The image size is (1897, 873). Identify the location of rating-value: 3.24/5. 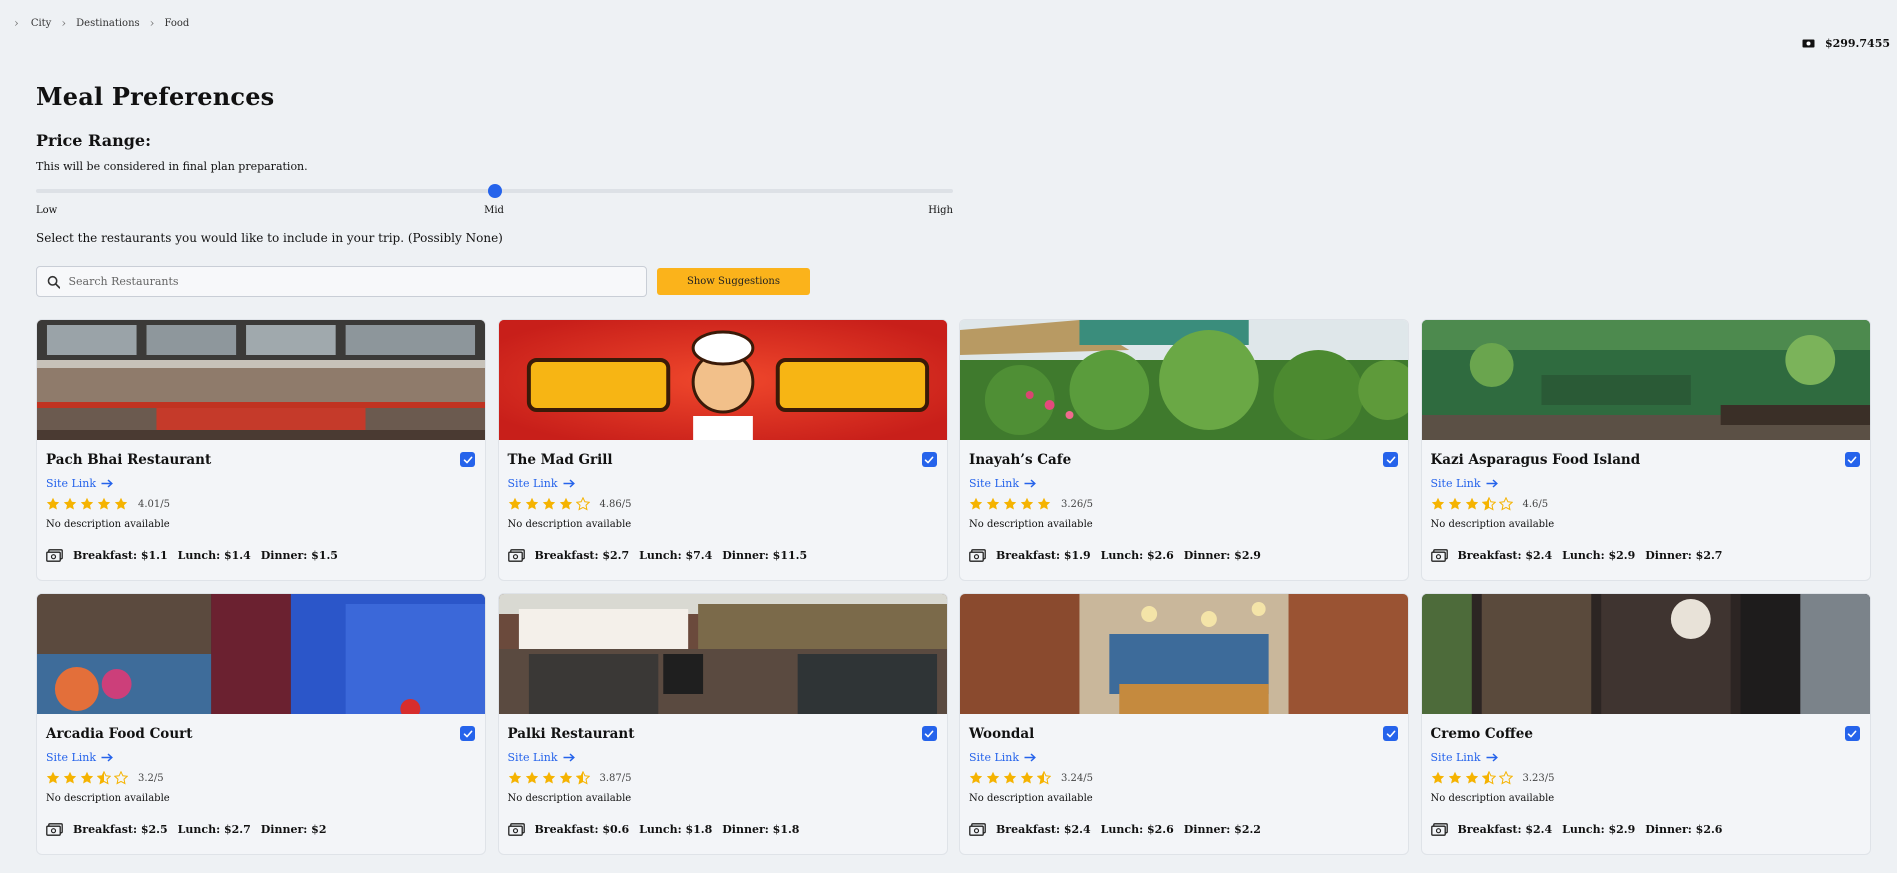
(1077, 778).